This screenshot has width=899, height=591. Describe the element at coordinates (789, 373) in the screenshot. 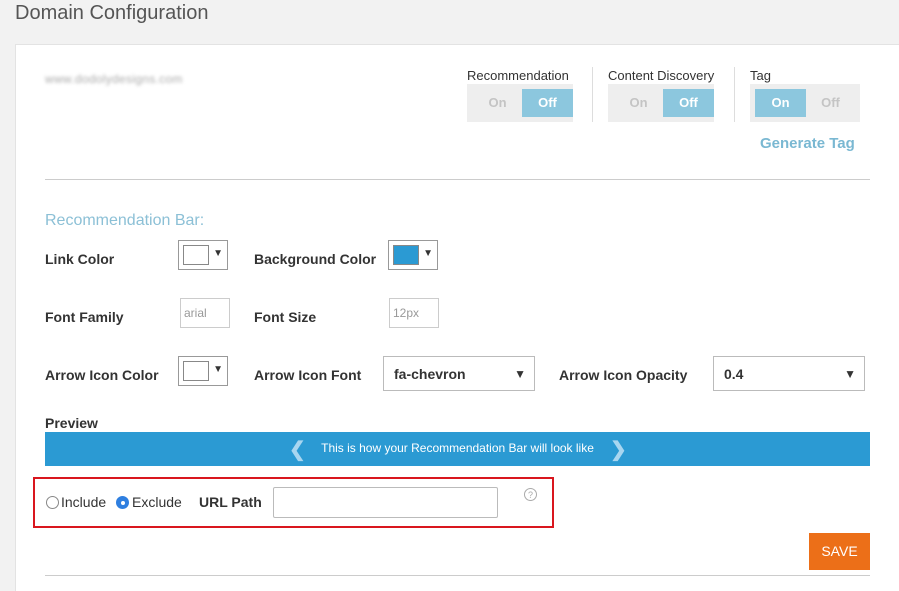

I see `arrow-icon-opacity-select: 0.4 ▼` at that location.